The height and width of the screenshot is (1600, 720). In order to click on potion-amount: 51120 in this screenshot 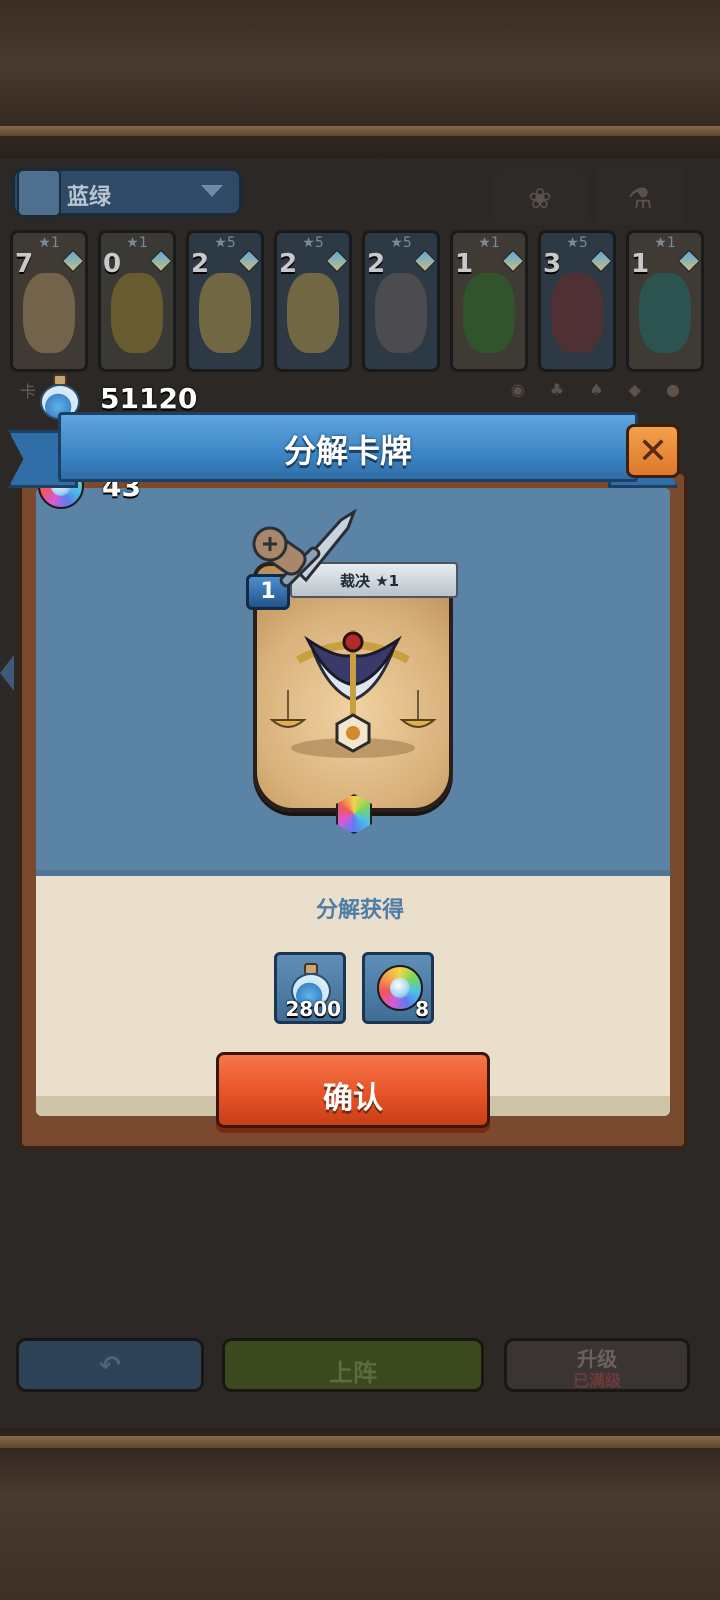, I will do `click(149, 398)`.